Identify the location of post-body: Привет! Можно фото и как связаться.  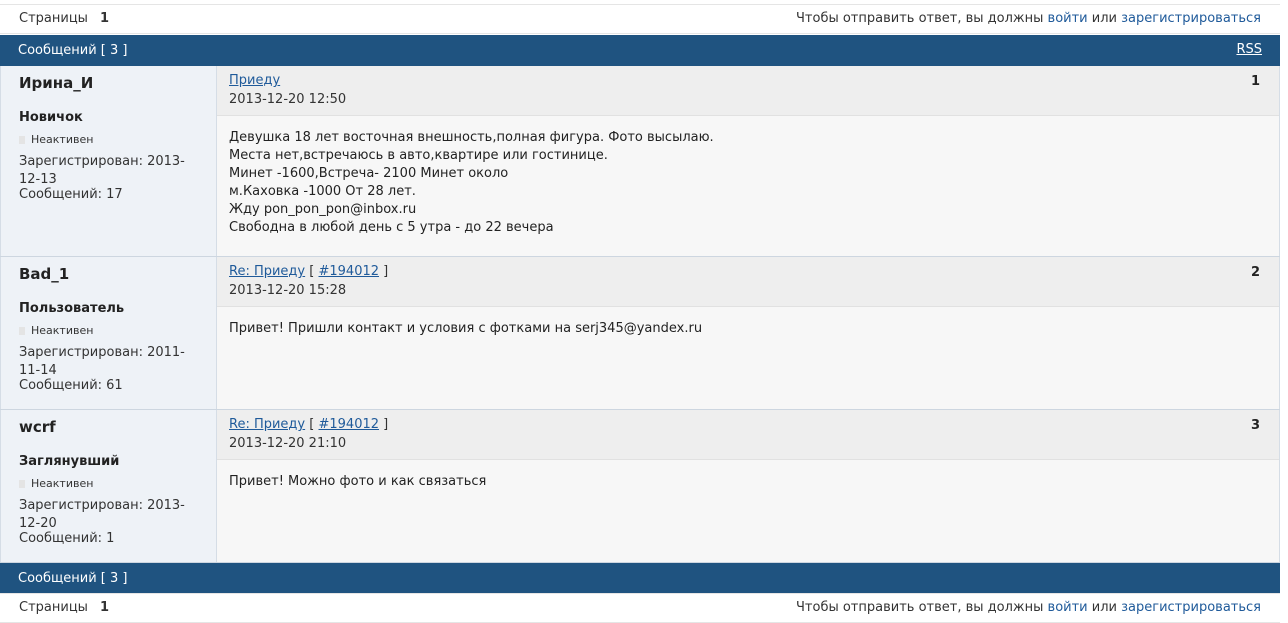
(357, 482).